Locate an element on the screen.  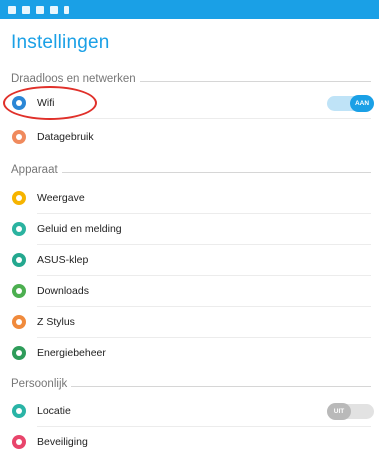
item-label: Locatie is located at coordinates (54, 411).